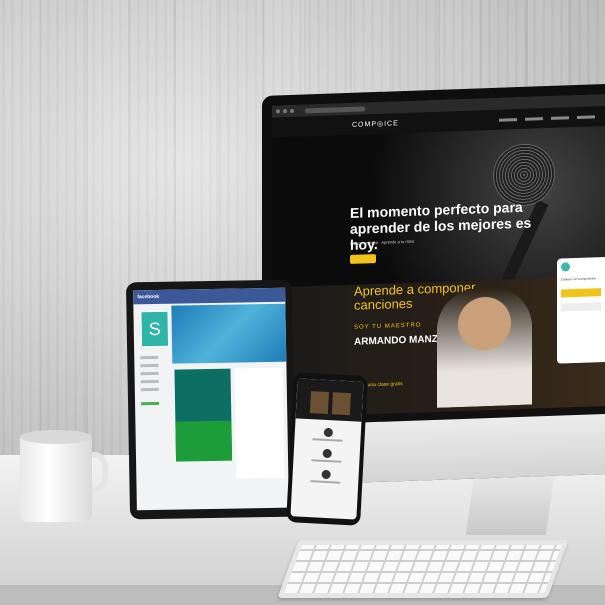  What do you see at coordinates (565, 267) in the screenshot?
I see `chat-logo-icon` at bounding box center [565, 267].